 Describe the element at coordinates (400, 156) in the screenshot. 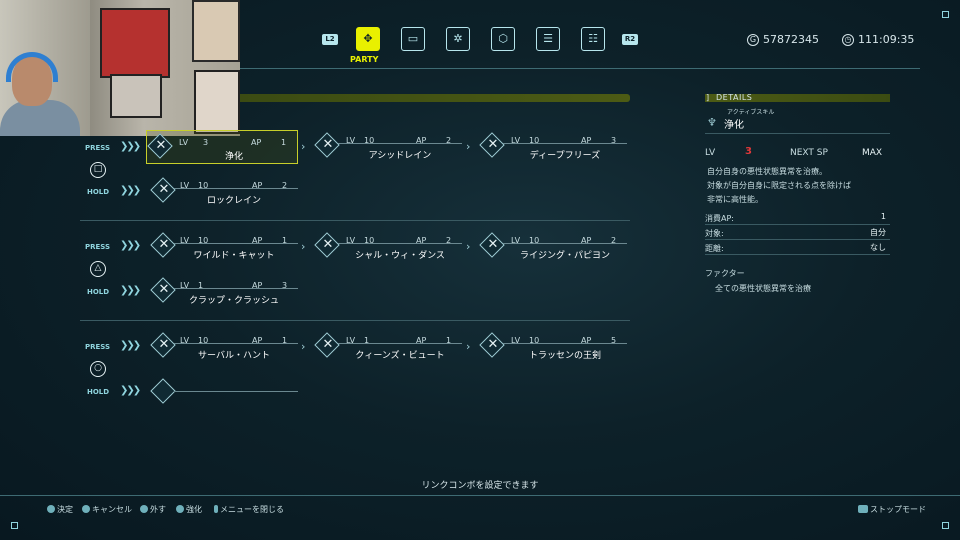

I see `skill-name: アシッドレイン` at that location.